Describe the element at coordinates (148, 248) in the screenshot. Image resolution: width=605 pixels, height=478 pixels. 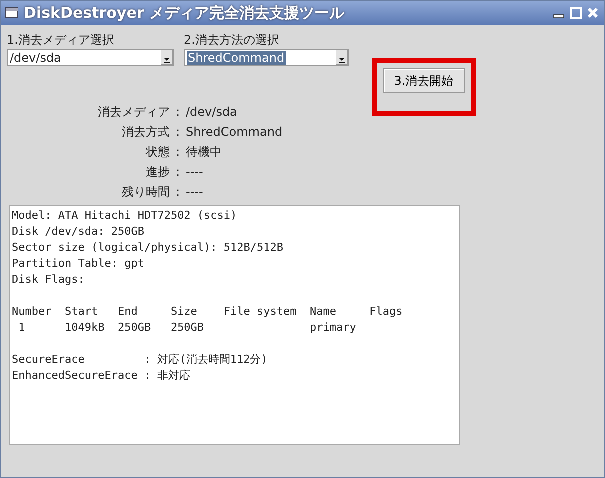
I see `output-line: Sector size (logical/physical): 512B/512B` at that location.